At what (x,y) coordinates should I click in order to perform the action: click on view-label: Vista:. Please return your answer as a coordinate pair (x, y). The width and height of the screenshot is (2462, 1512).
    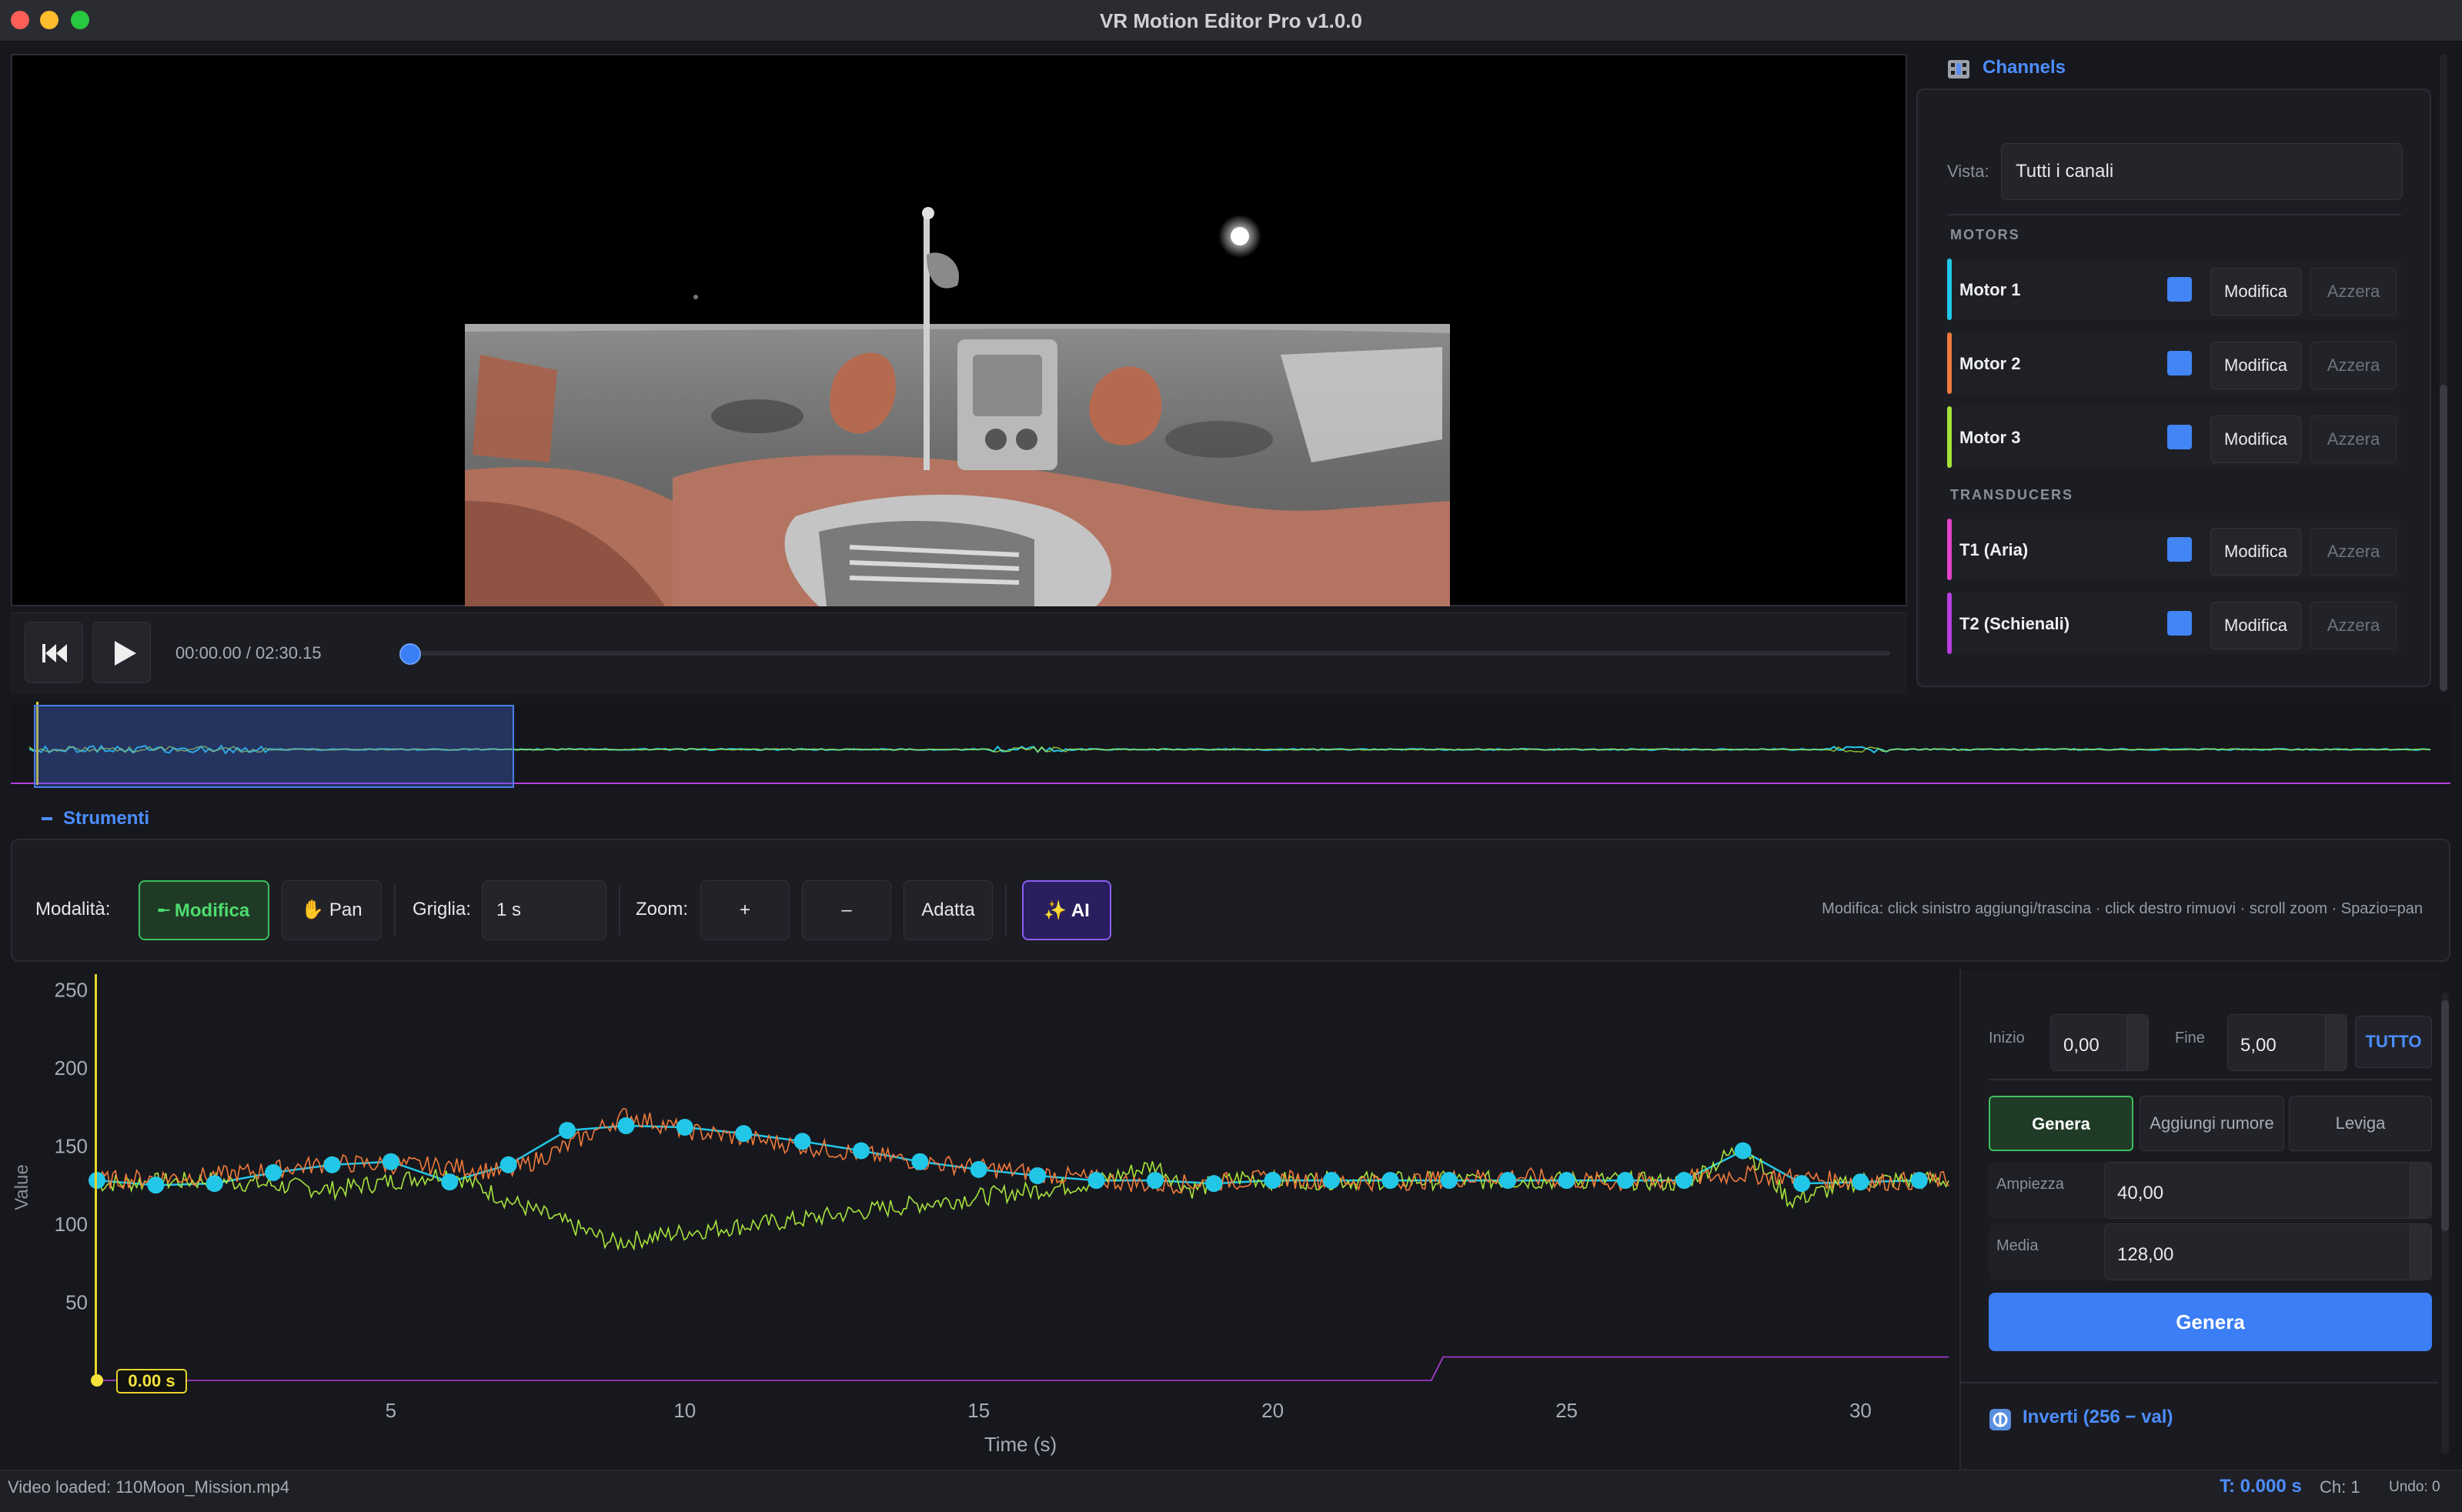
    Looking at the image, I should click on (1968, 171).